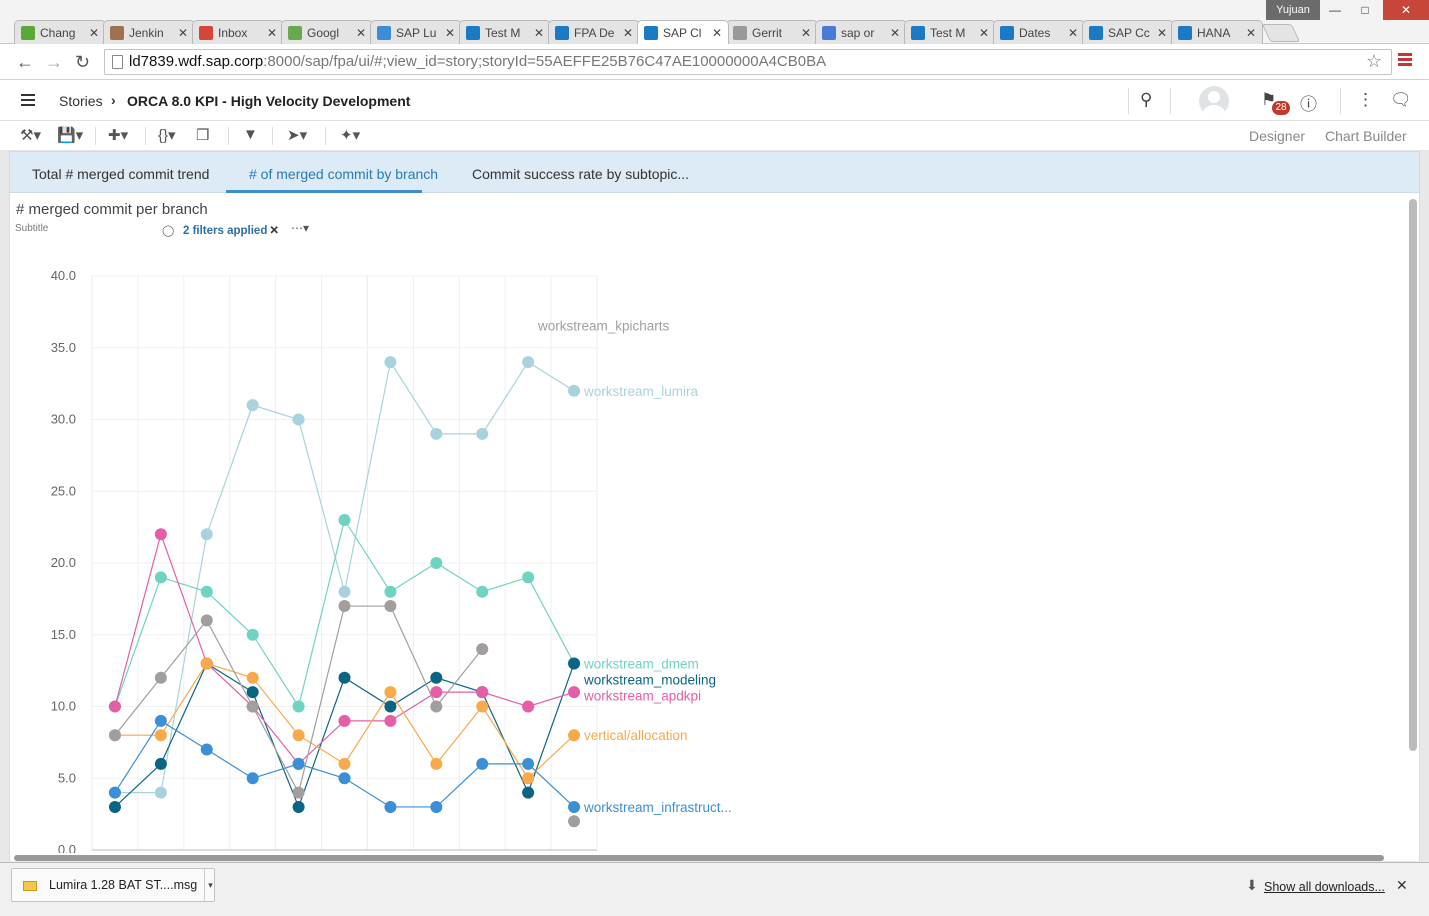 This screenshot has height=916, width=1429. I want to click on browser-tab: SAP Lu ✕, so click(416, 32).